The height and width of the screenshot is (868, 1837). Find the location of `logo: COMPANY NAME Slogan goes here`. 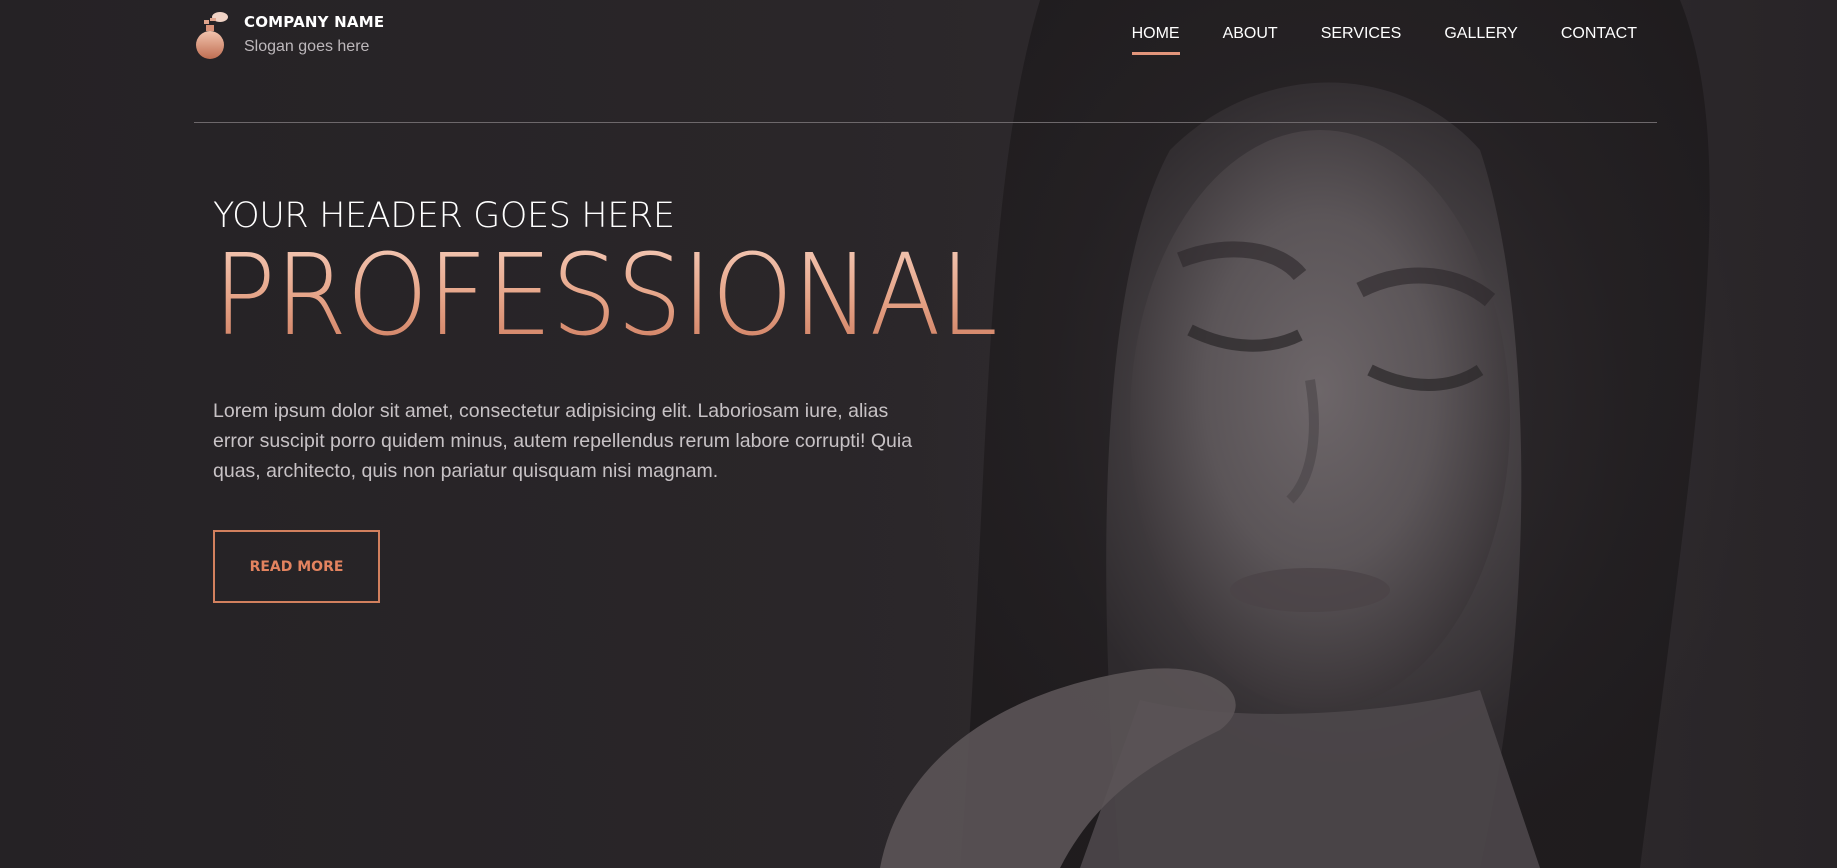

logo: COMPANY NAME Slogan goes here is located at coordinates (289, 35).